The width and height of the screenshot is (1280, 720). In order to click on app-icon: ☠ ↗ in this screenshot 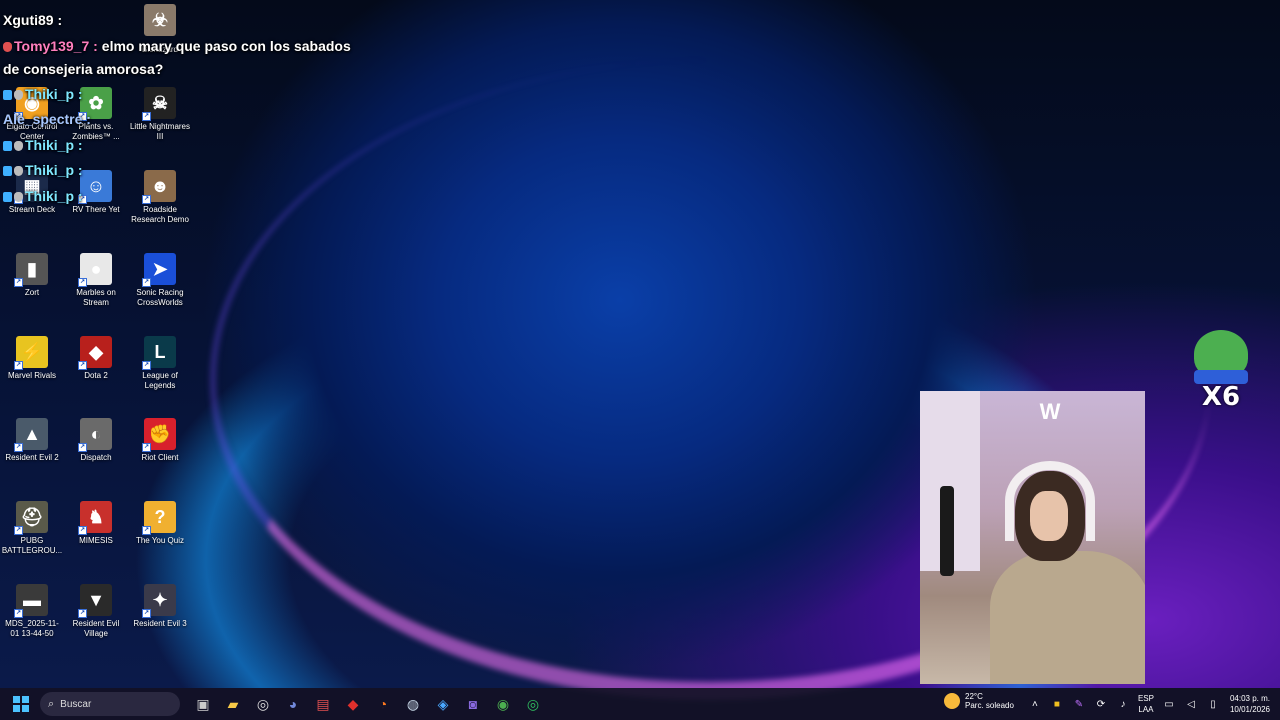, I will do `click(159, 104)`.